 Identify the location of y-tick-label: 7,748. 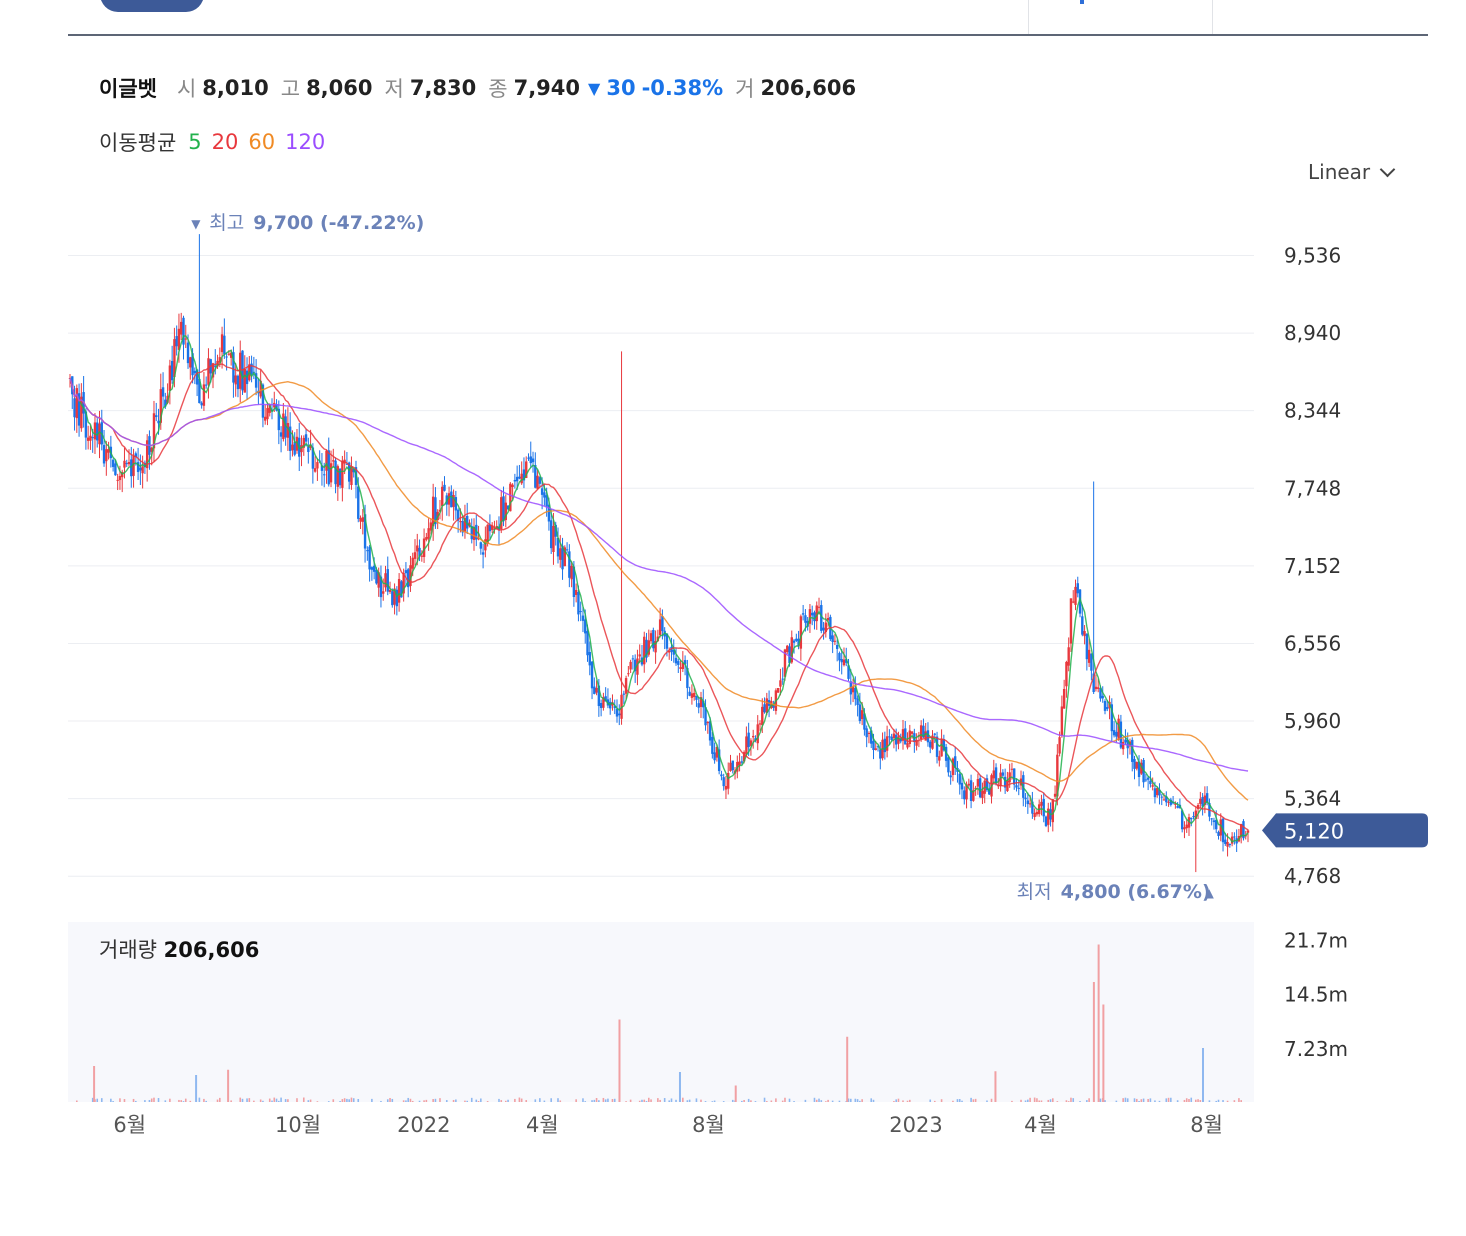
(1312, 488).